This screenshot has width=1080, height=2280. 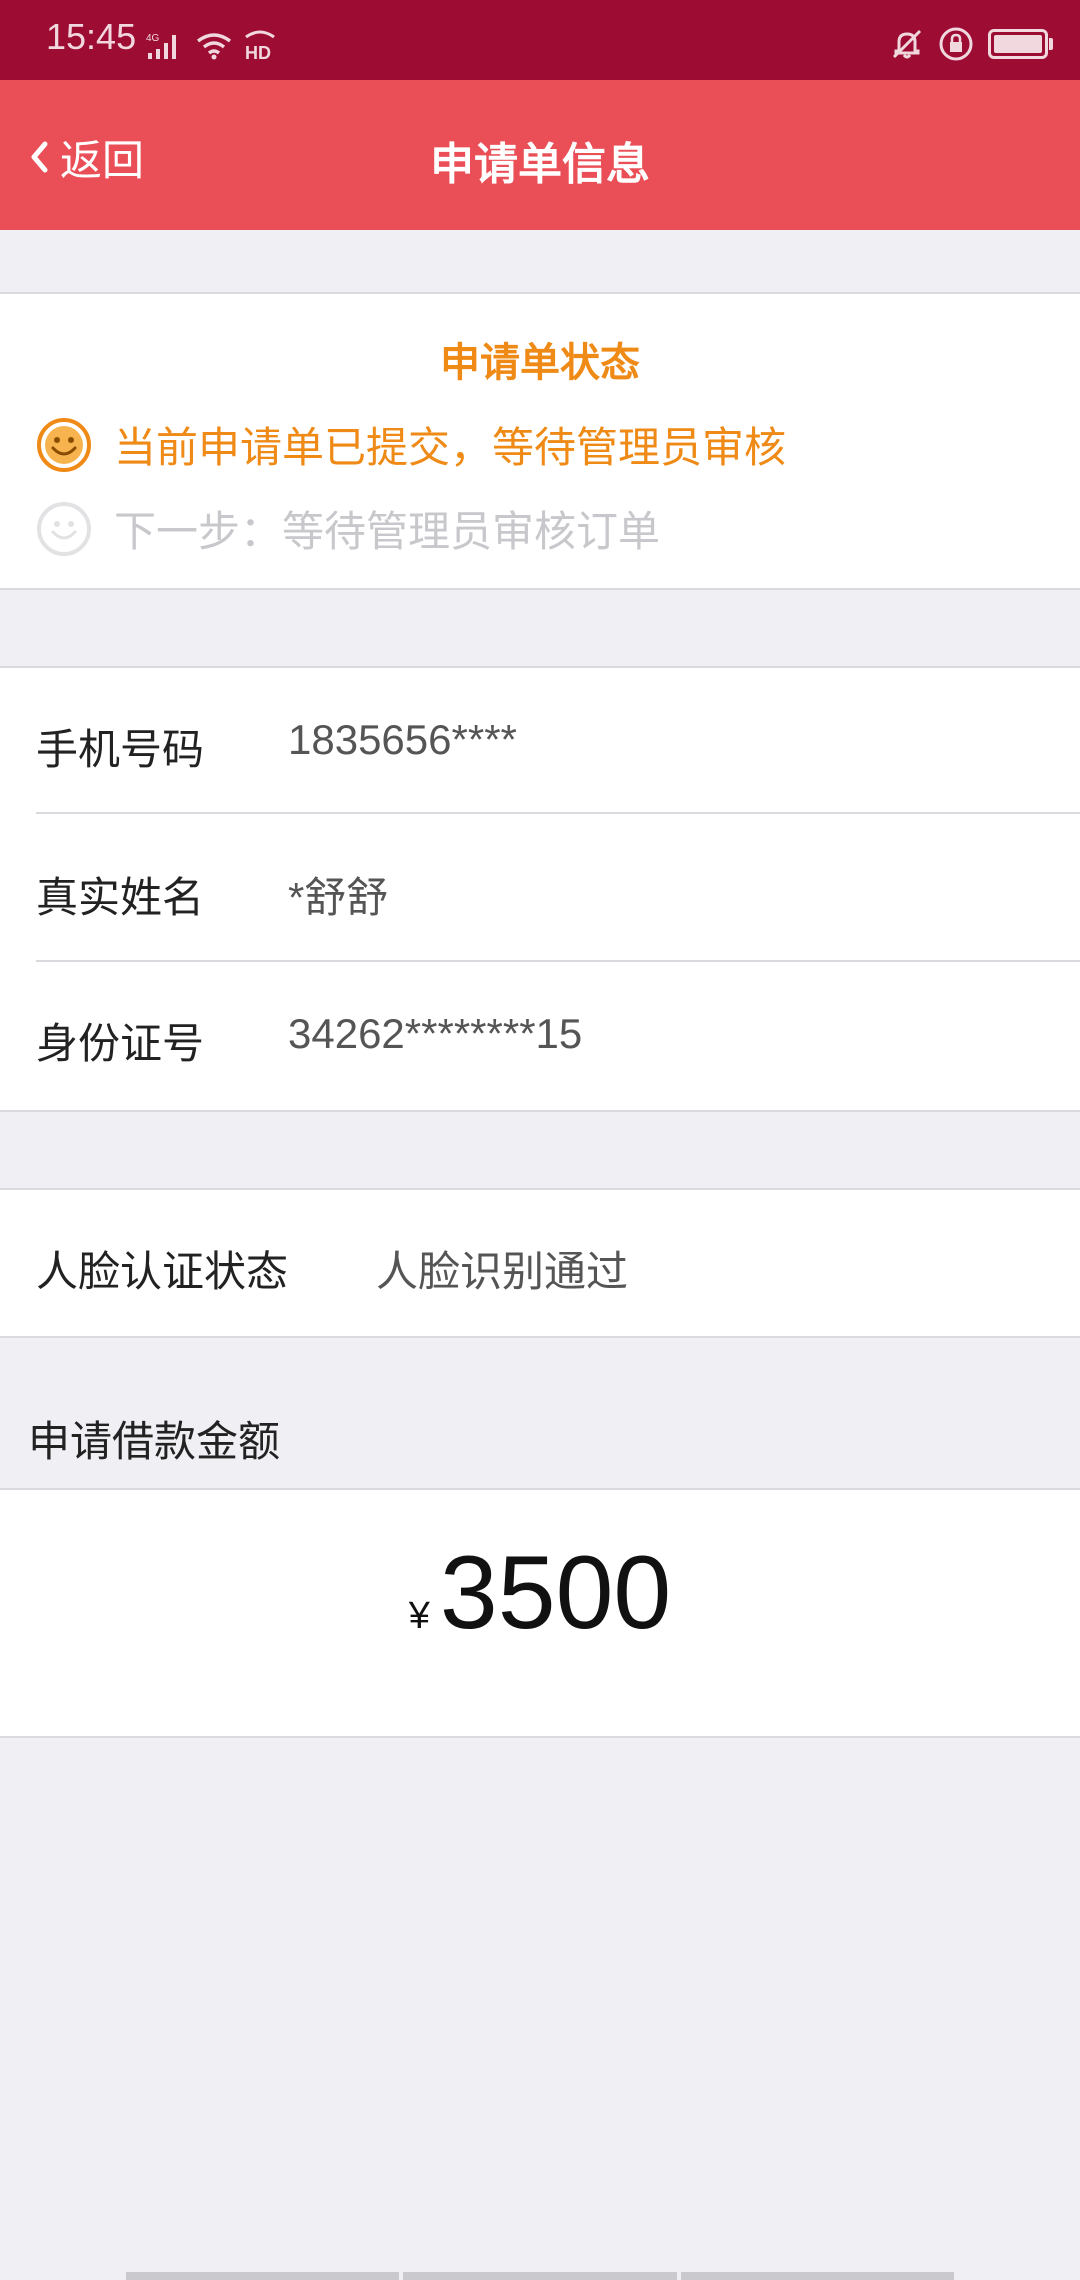 What do you see at coordinates (162, 1271) in the screenshot?
I see `face-auth-label: 人脸认证状态` at bounding box center [162, 1271].